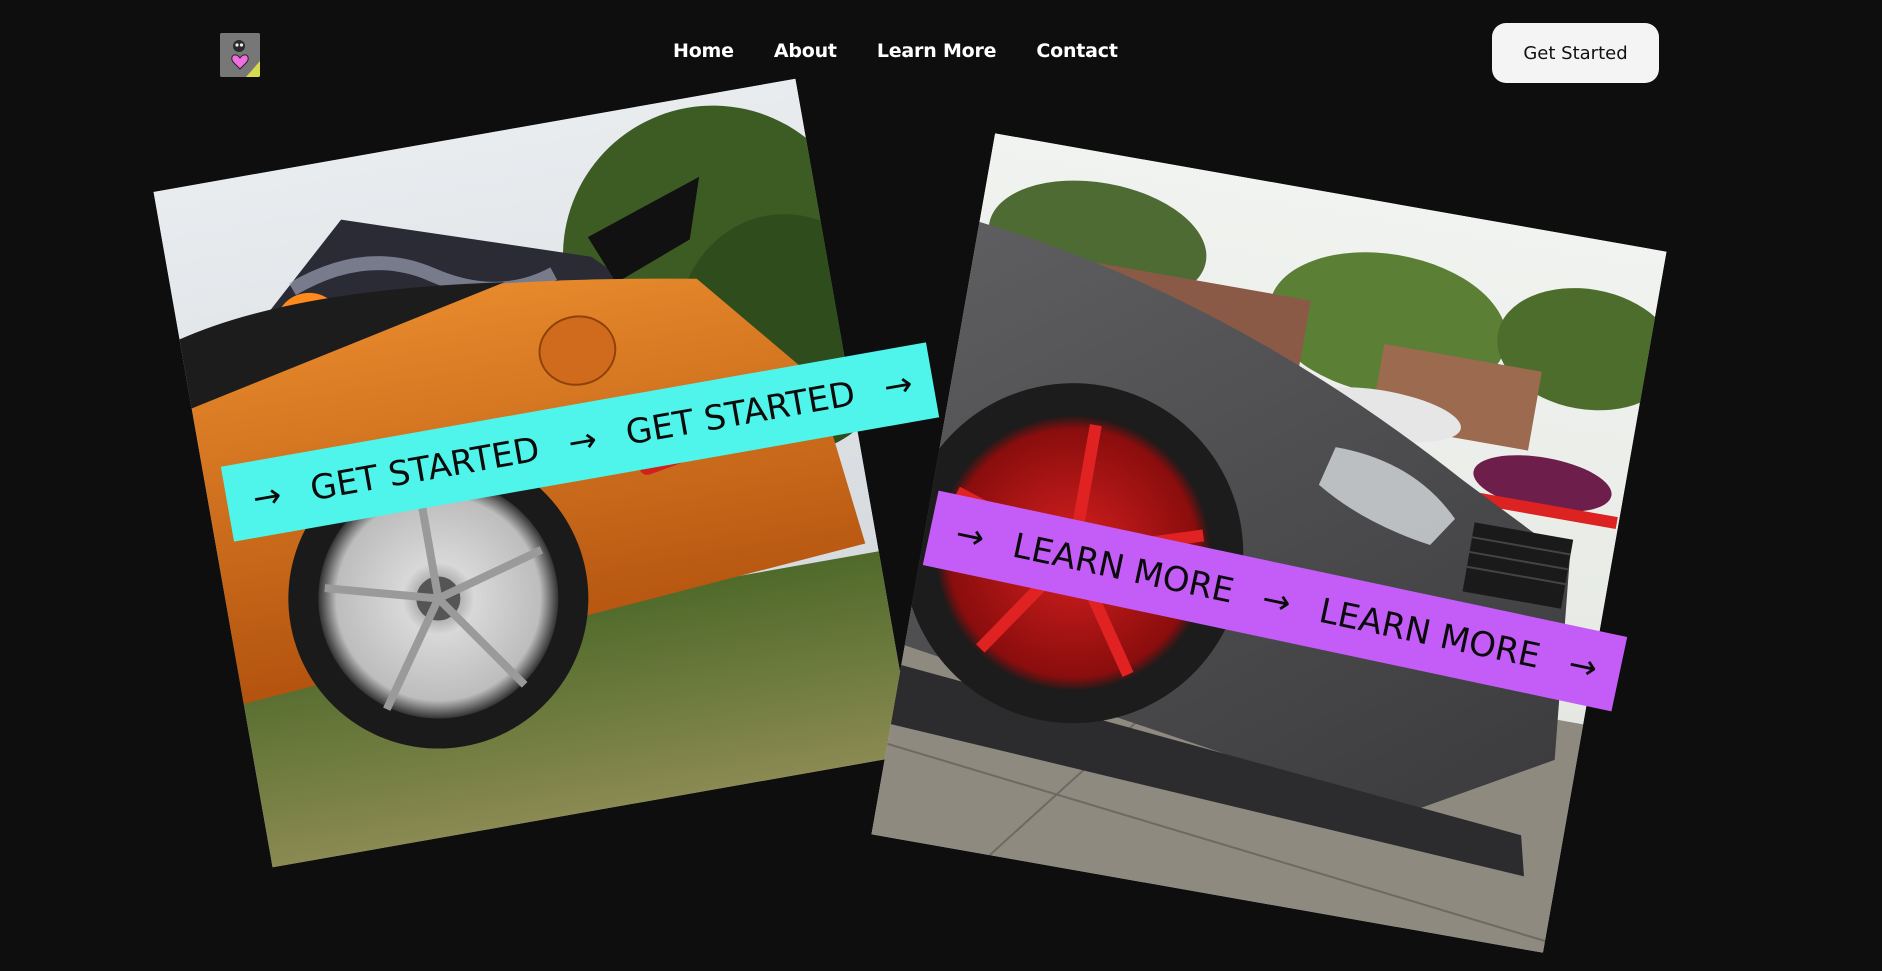 Image resolution: width=1882 pixels, height=971 pixels. Describe the element at coordinates (1575, 53) in the screenshot. I see `get-started-button: Get Started` at that location.